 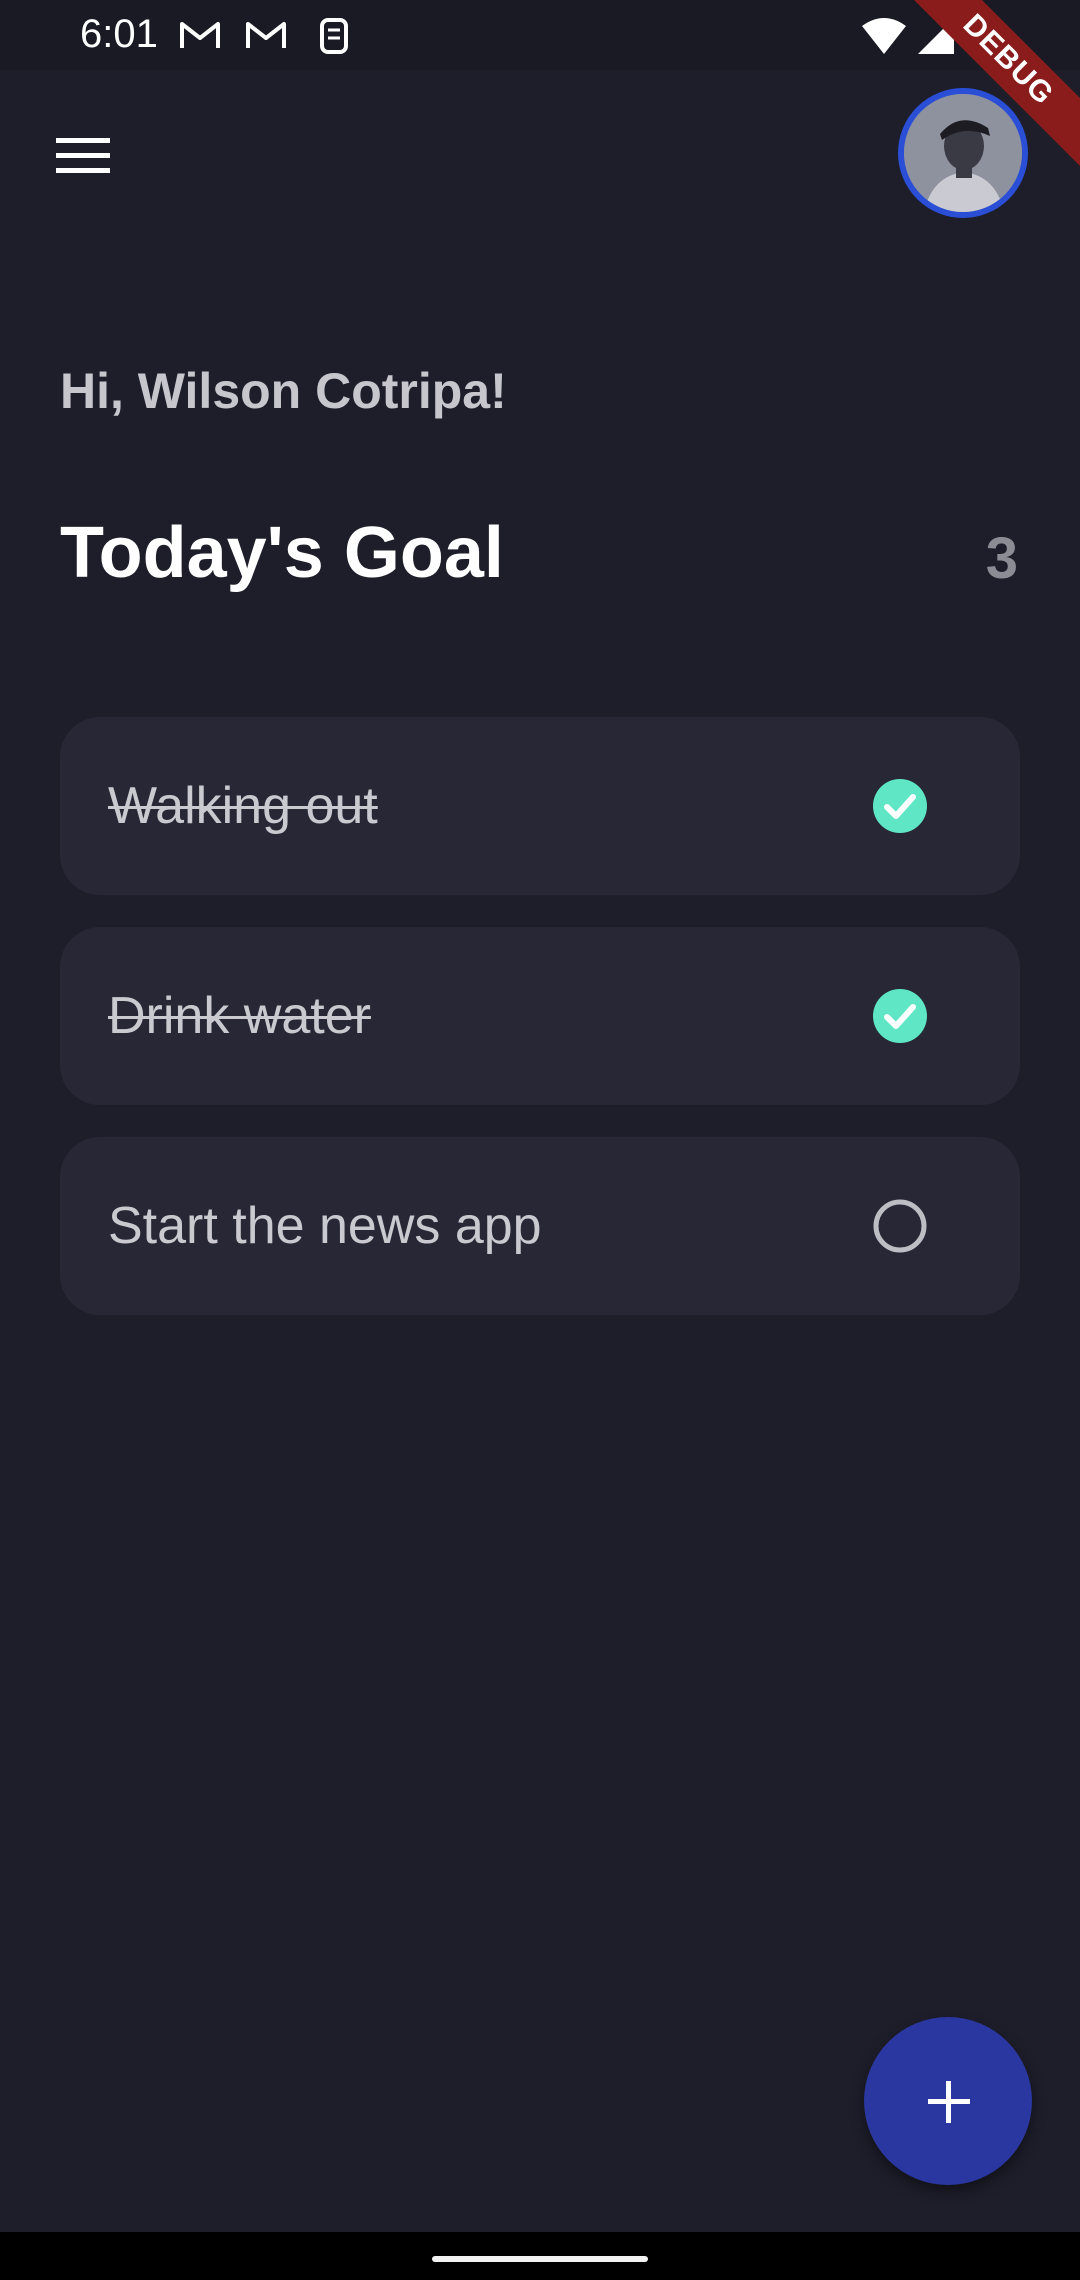 I want to click on add-task-button, so click(x=948, y=2101).